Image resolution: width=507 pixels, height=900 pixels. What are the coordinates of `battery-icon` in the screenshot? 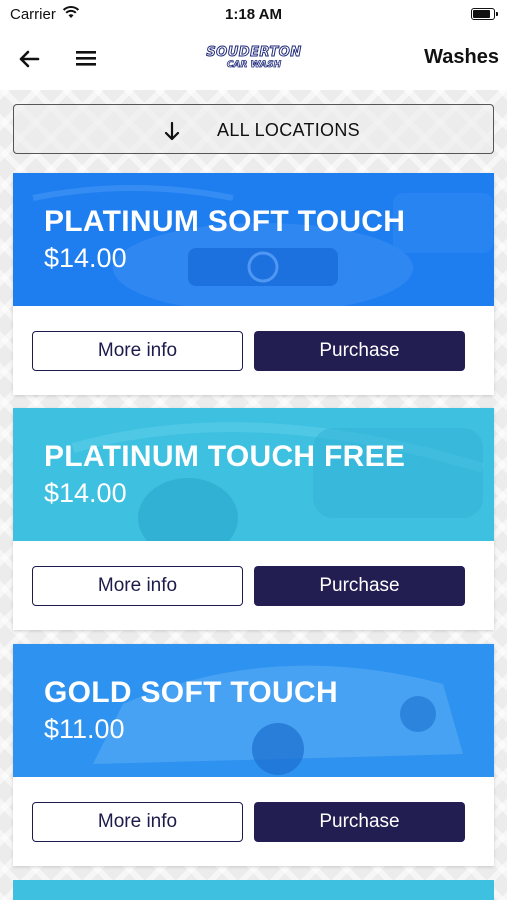 It's located at (484, 14).